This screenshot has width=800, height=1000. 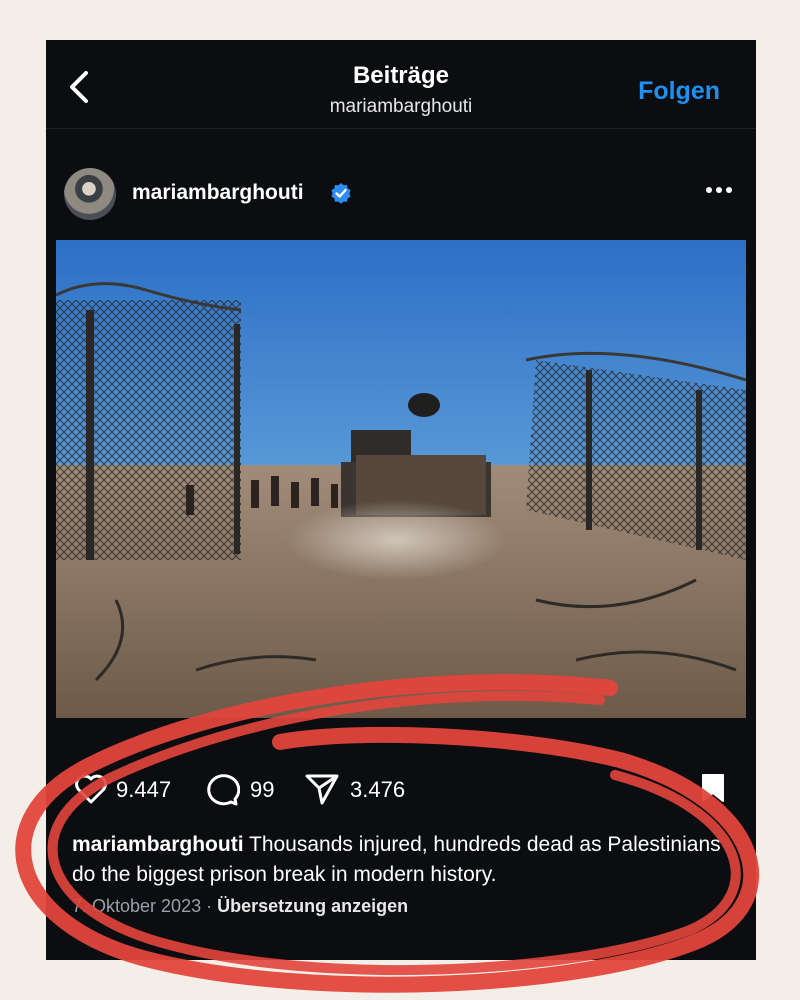 I want to click on top-navigation-bar: Beiträge mariambarghouti Folgen, so click(x=401, y=84).